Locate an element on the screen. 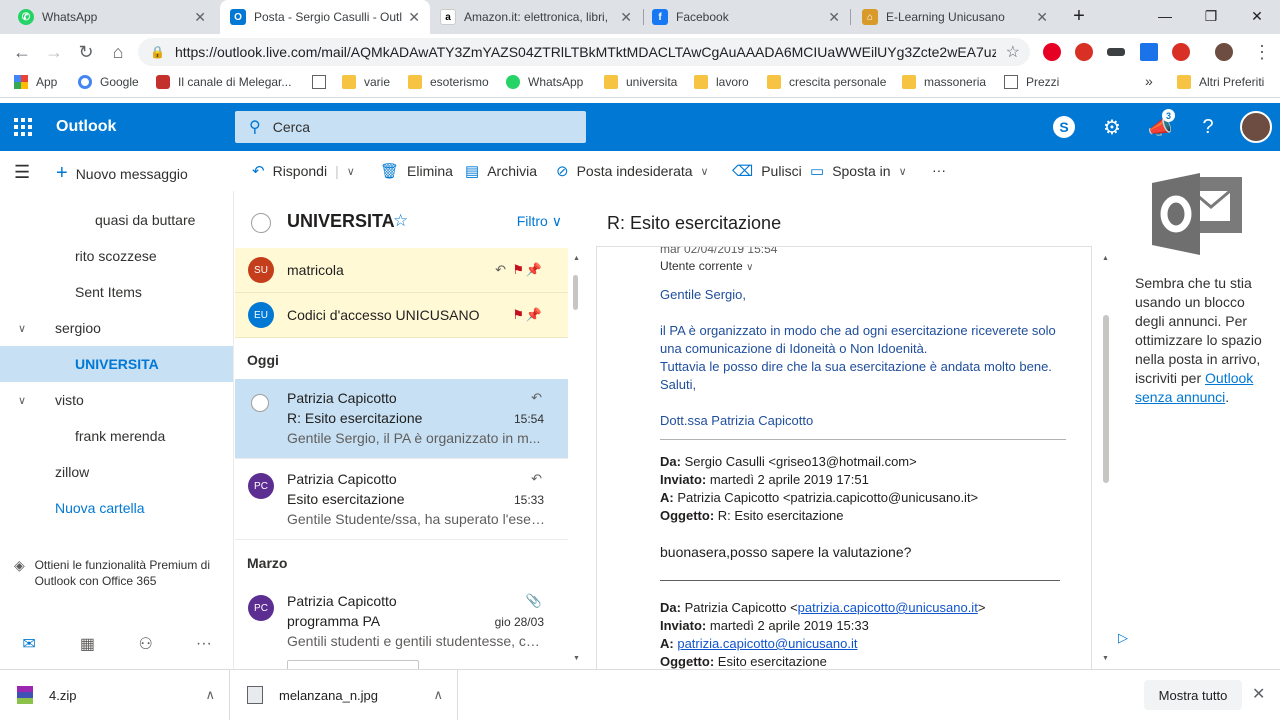  bookmark-extension-icon is located at coordinates (1149, 52).